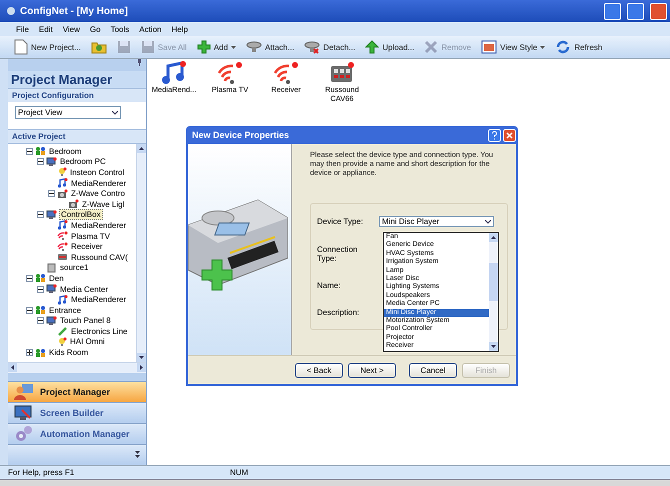  What do you see at coordinates (87, 341) in the screenshot?
I see `tree-item: HAI Omni` at bounding box center [87, 341].